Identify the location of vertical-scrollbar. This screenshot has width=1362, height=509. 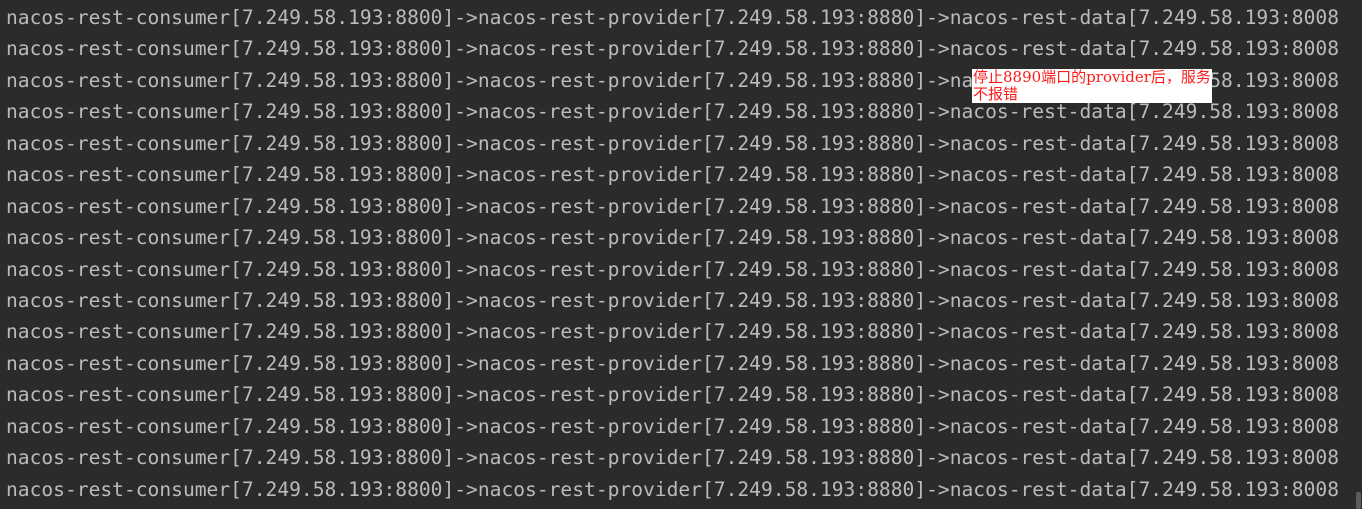
(1359, 254).